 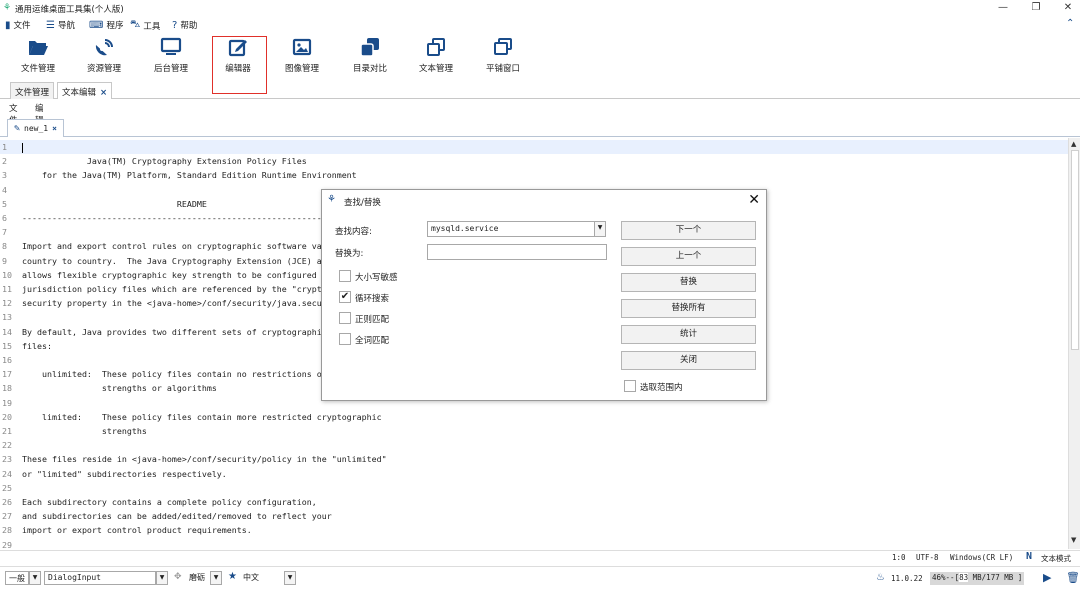 What do you see at coordinates (688, 230) in the screenshot?
I see `find-next-button: 下一个` at bounding box center [688, 230].